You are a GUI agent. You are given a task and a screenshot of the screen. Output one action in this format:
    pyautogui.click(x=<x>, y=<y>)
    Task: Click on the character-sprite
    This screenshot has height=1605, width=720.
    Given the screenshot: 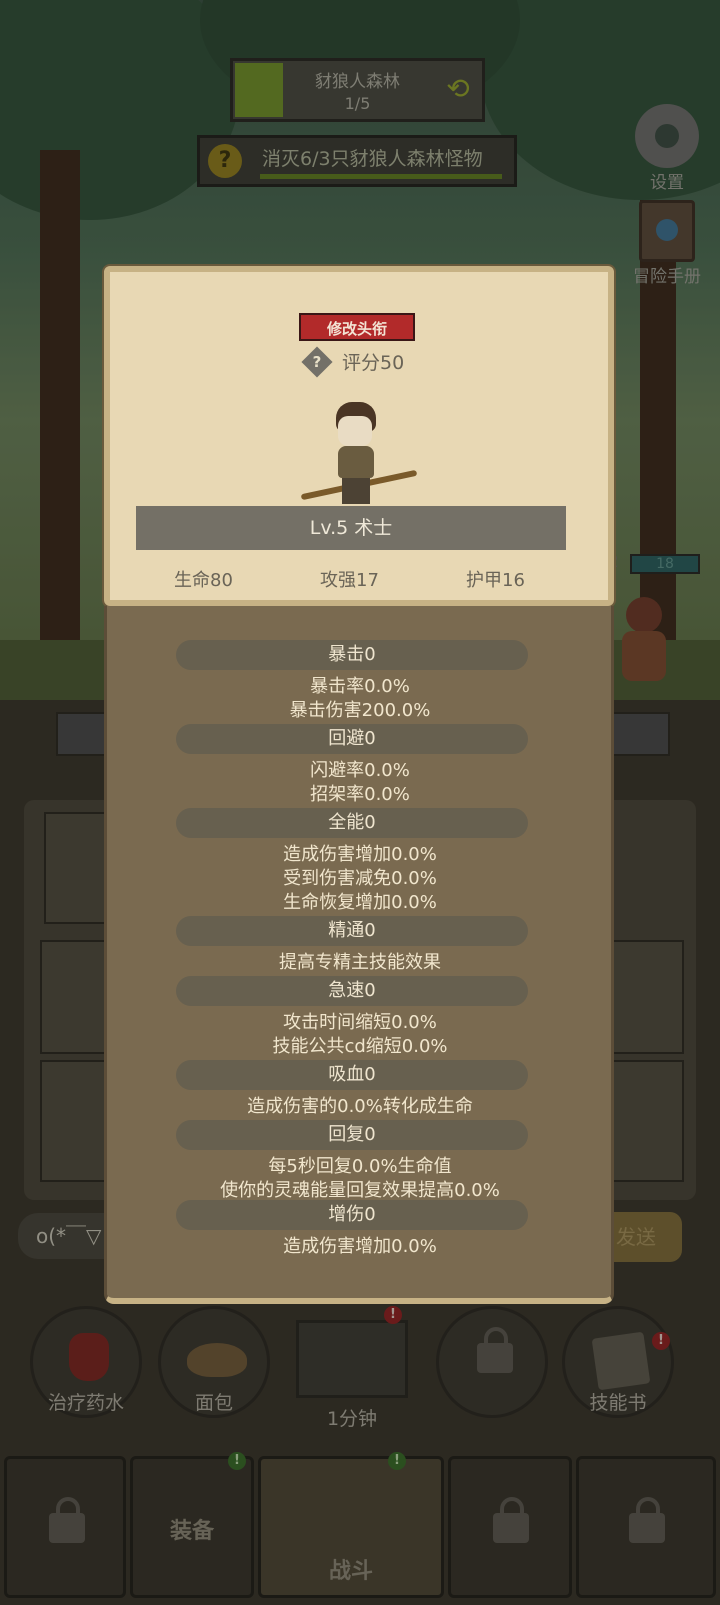 What is the action you would take?
    pyautogui.click(x=363, y=456)
    